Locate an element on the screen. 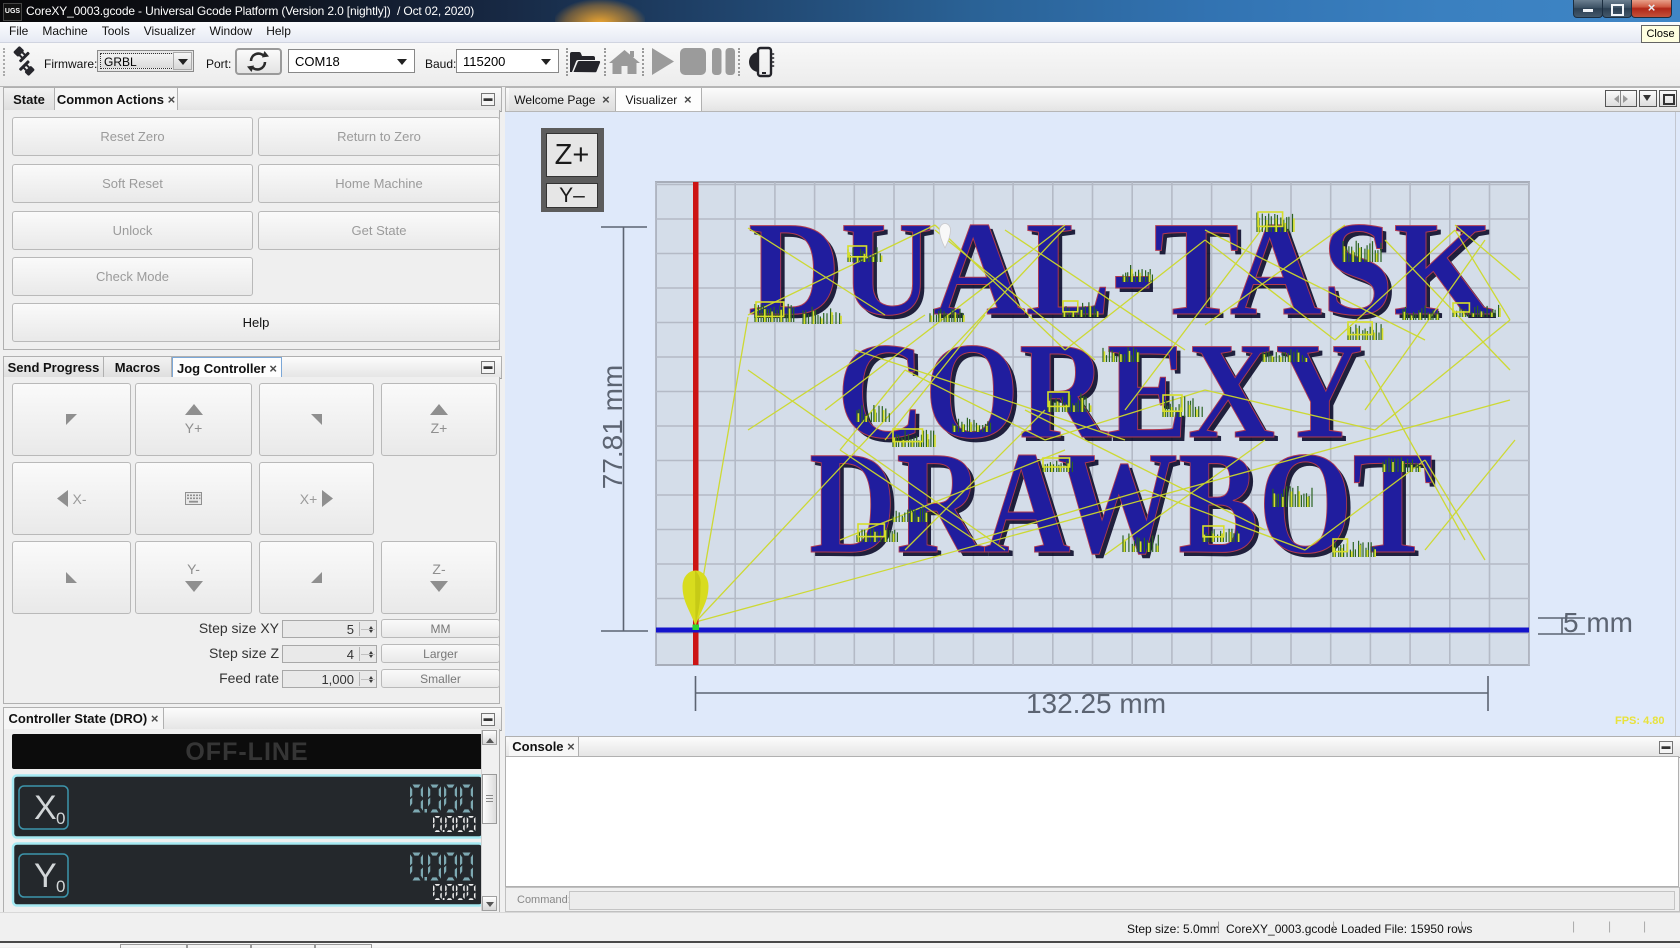 The width and height of the screenshot is (1680, 948). svg-text: 77.81 mm is located at coordinates (612, 427).